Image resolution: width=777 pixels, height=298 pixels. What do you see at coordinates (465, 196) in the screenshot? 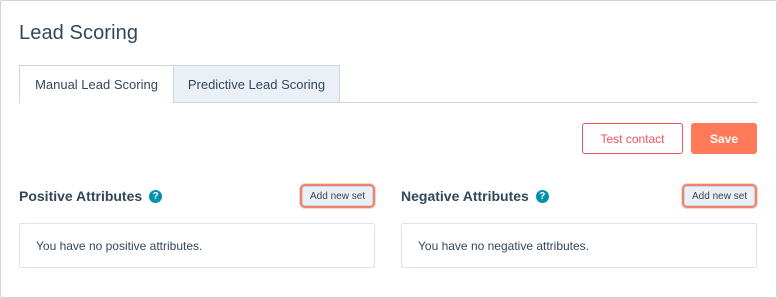
I see `negative-attributes-title: Negative Attributes` at bounding box center [465, 196].